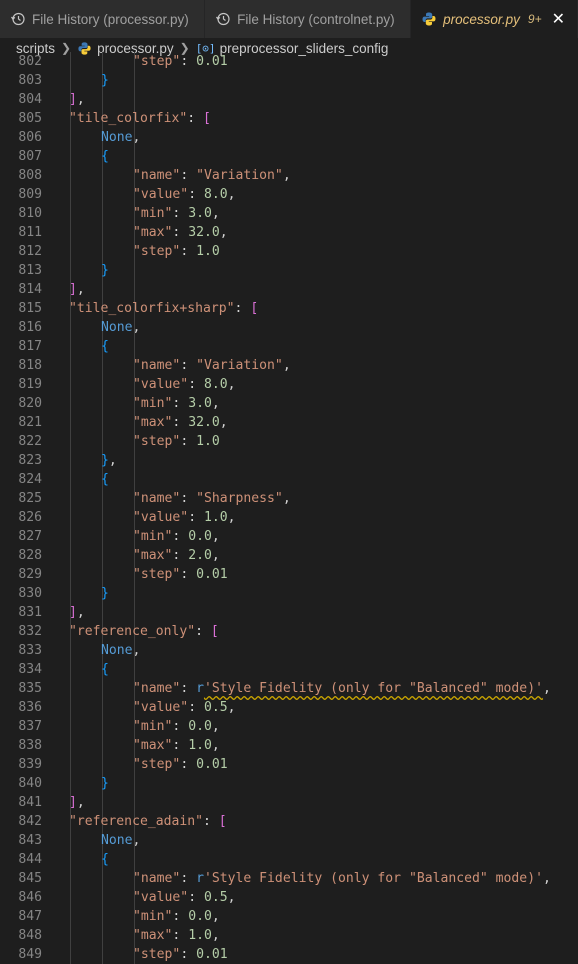 The width and height of the screenshot is (578, 964). I want to click on code-line: 825 "name": "Sharpness",, so click(289, 498).